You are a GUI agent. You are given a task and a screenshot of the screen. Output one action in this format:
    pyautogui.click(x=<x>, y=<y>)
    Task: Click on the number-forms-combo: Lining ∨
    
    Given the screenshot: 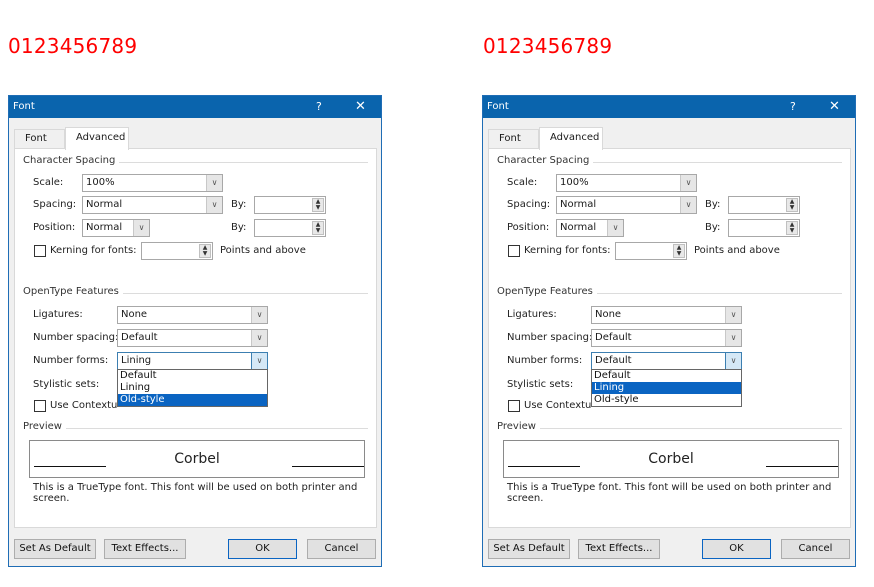 What is the action you would take?
    pyautogui.click(x=192, y=361)
    